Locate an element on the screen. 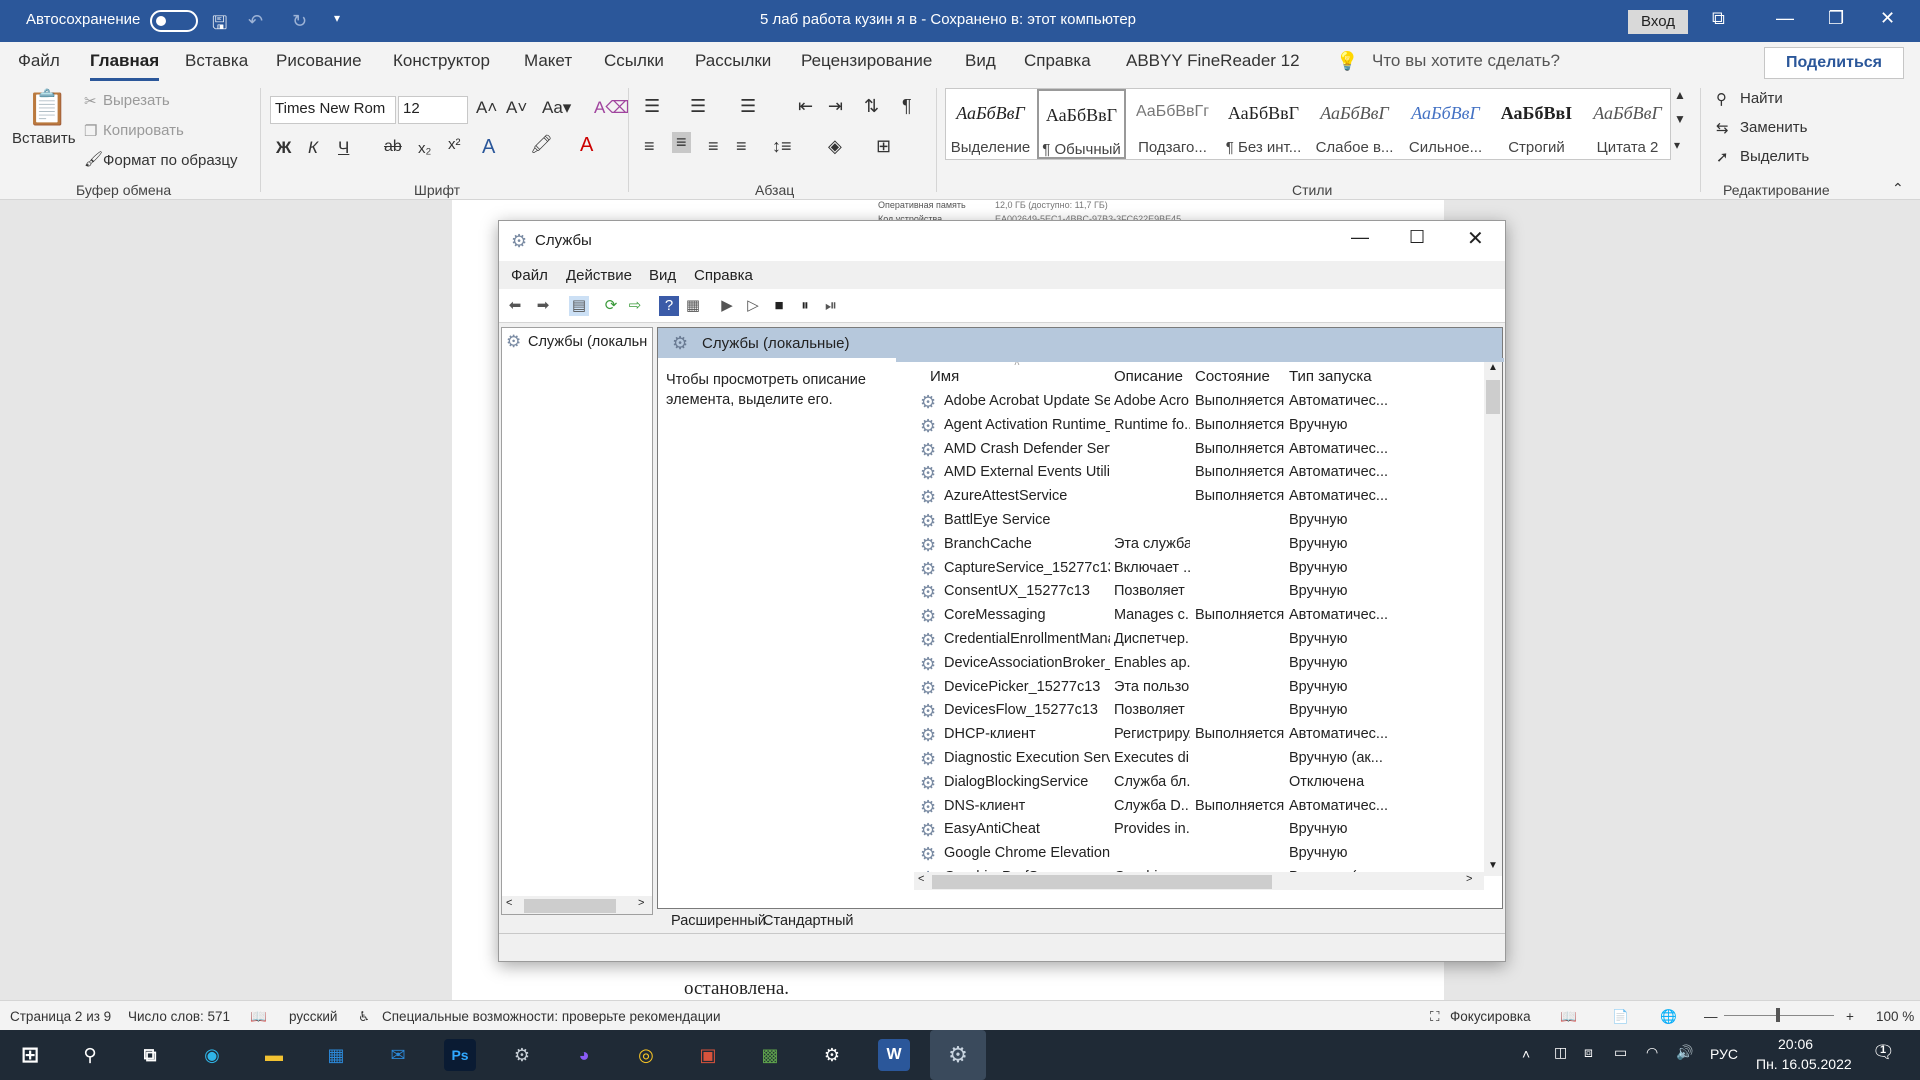 Image resolution: width=1920 pixels, height=1080 pixels. export-list-icon: ⇨ is located at coordinates (635, 306).